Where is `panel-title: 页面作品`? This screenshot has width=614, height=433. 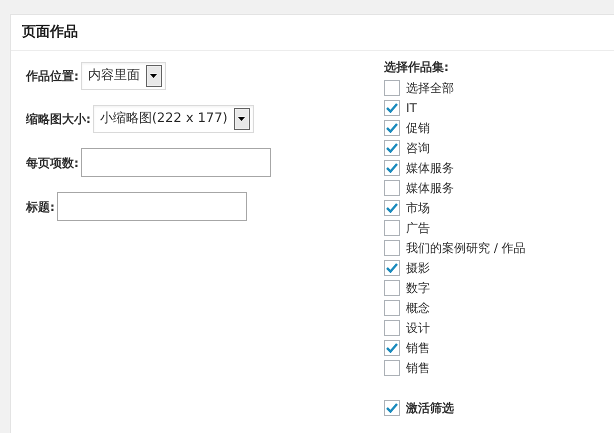
panel-title: 页面作品 is located at coordinates (50, 32).